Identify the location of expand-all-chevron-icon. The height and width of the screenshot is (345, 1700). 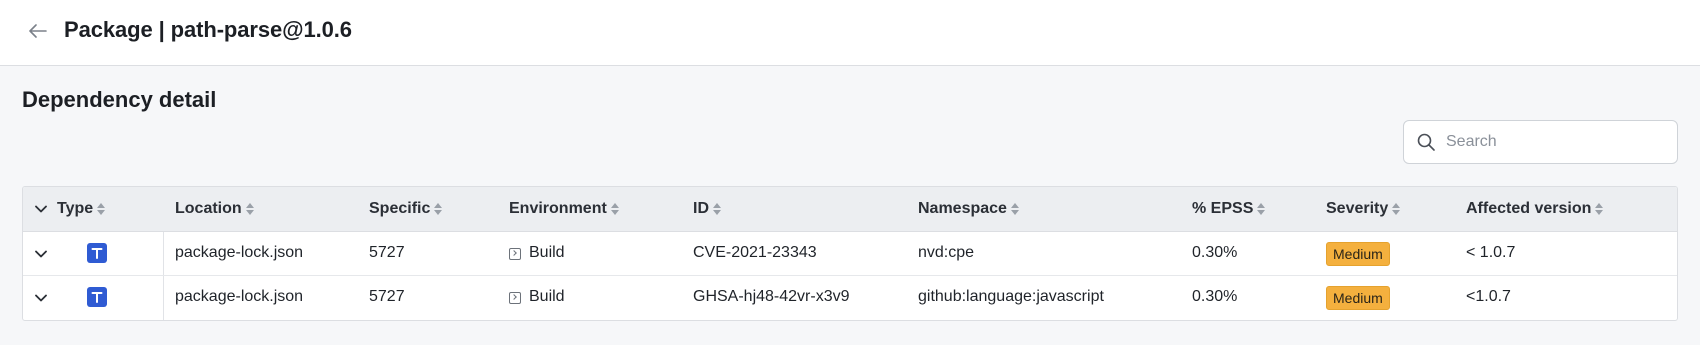
(41, 209).